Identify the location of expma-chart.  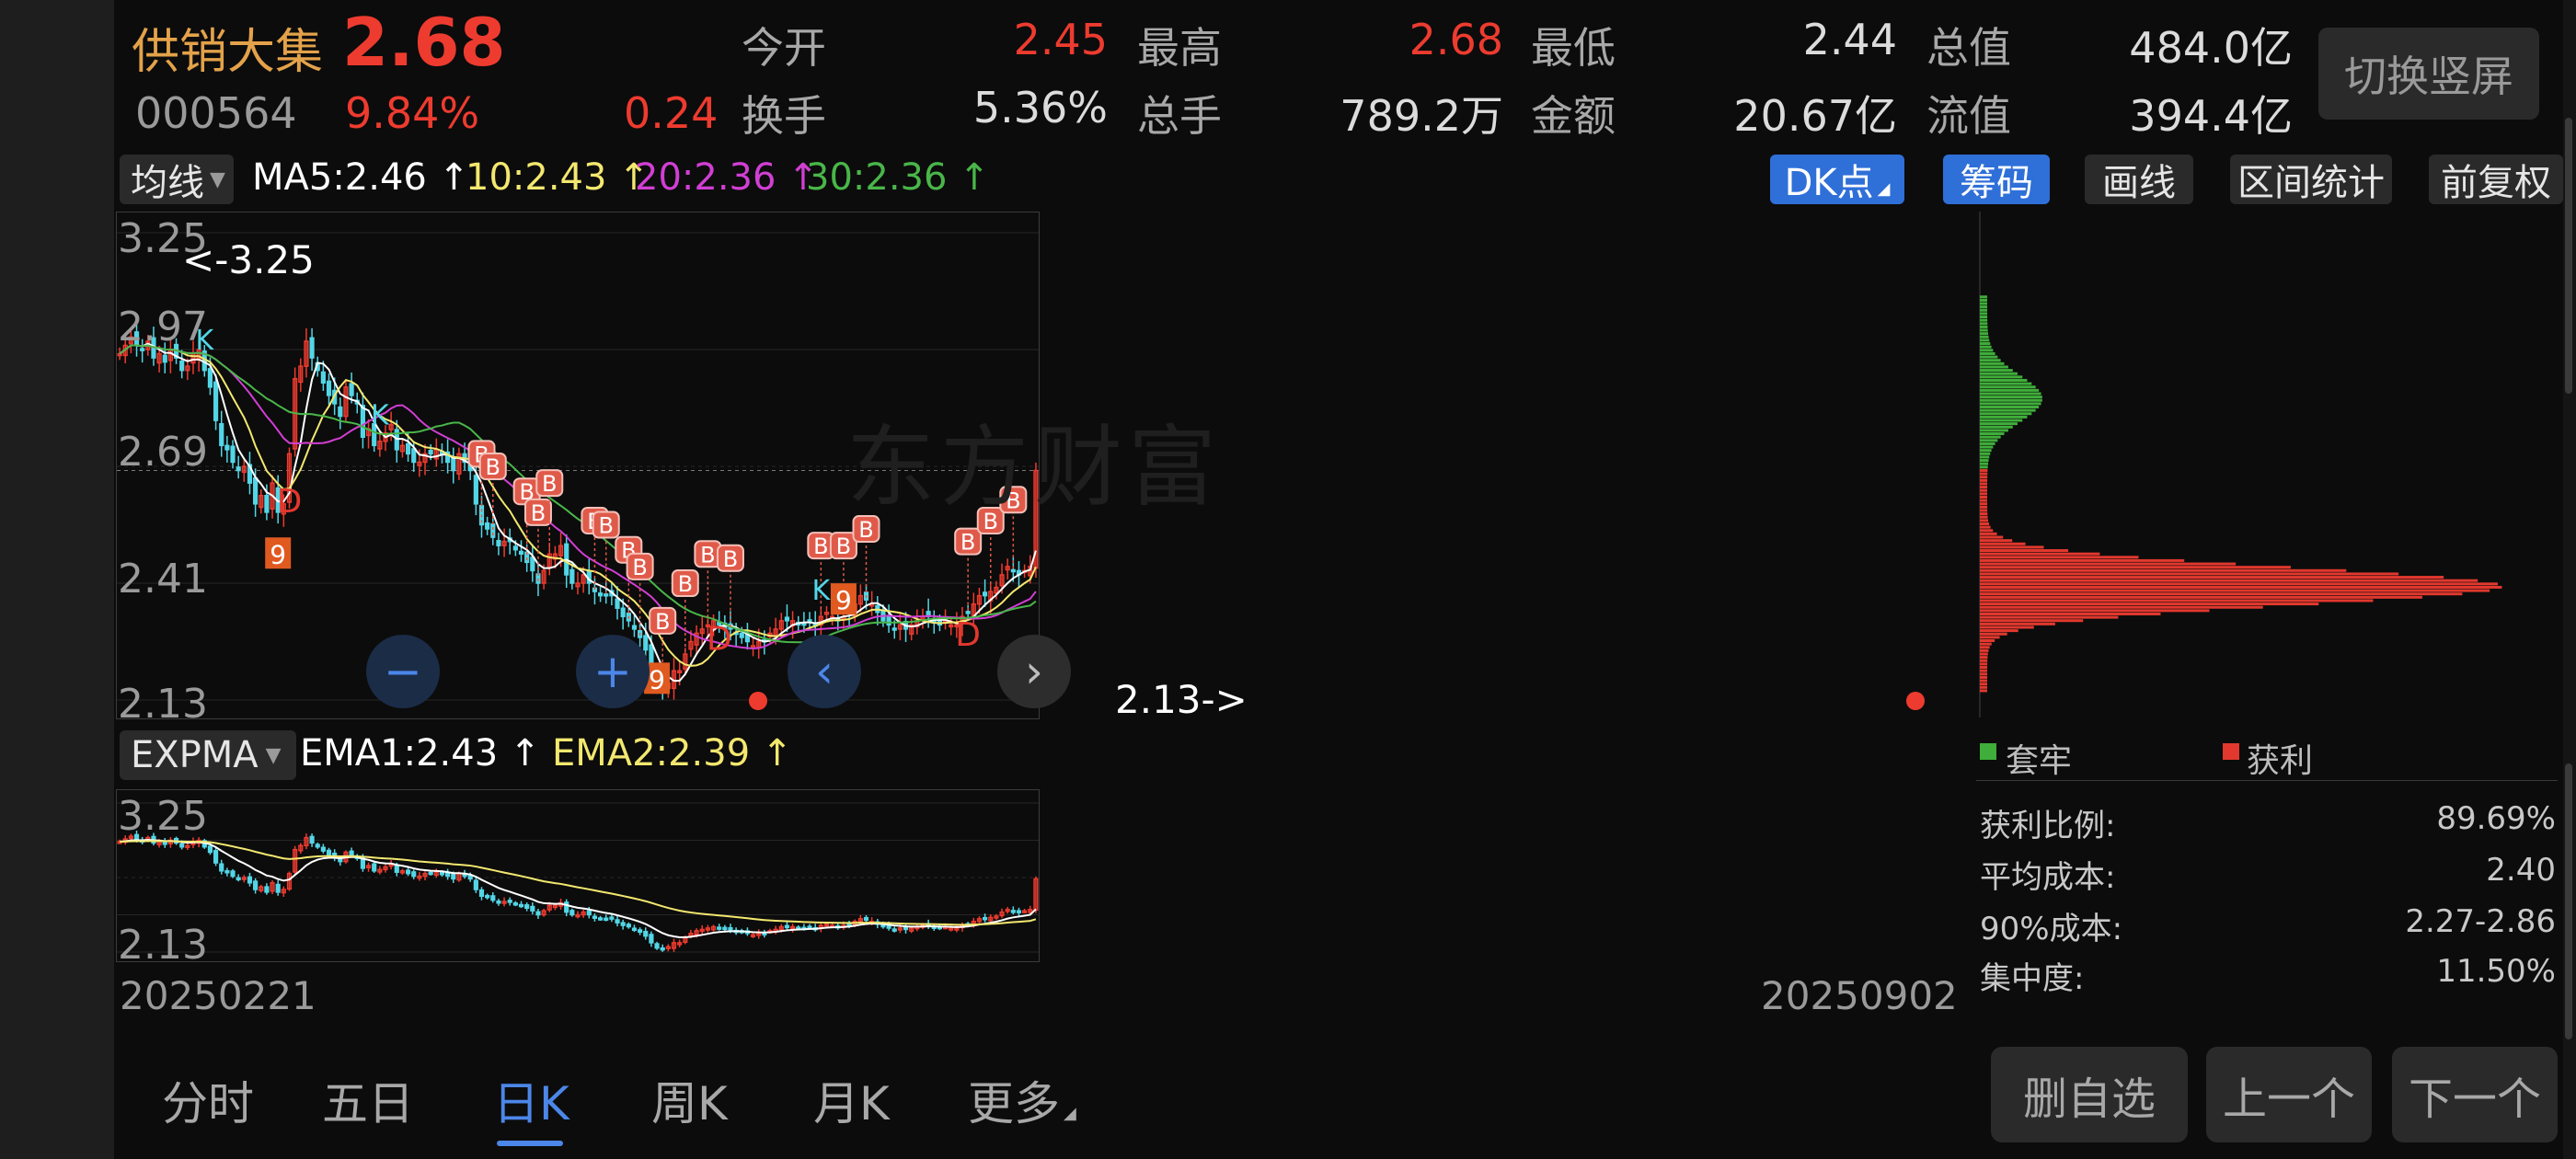
(578, 875).